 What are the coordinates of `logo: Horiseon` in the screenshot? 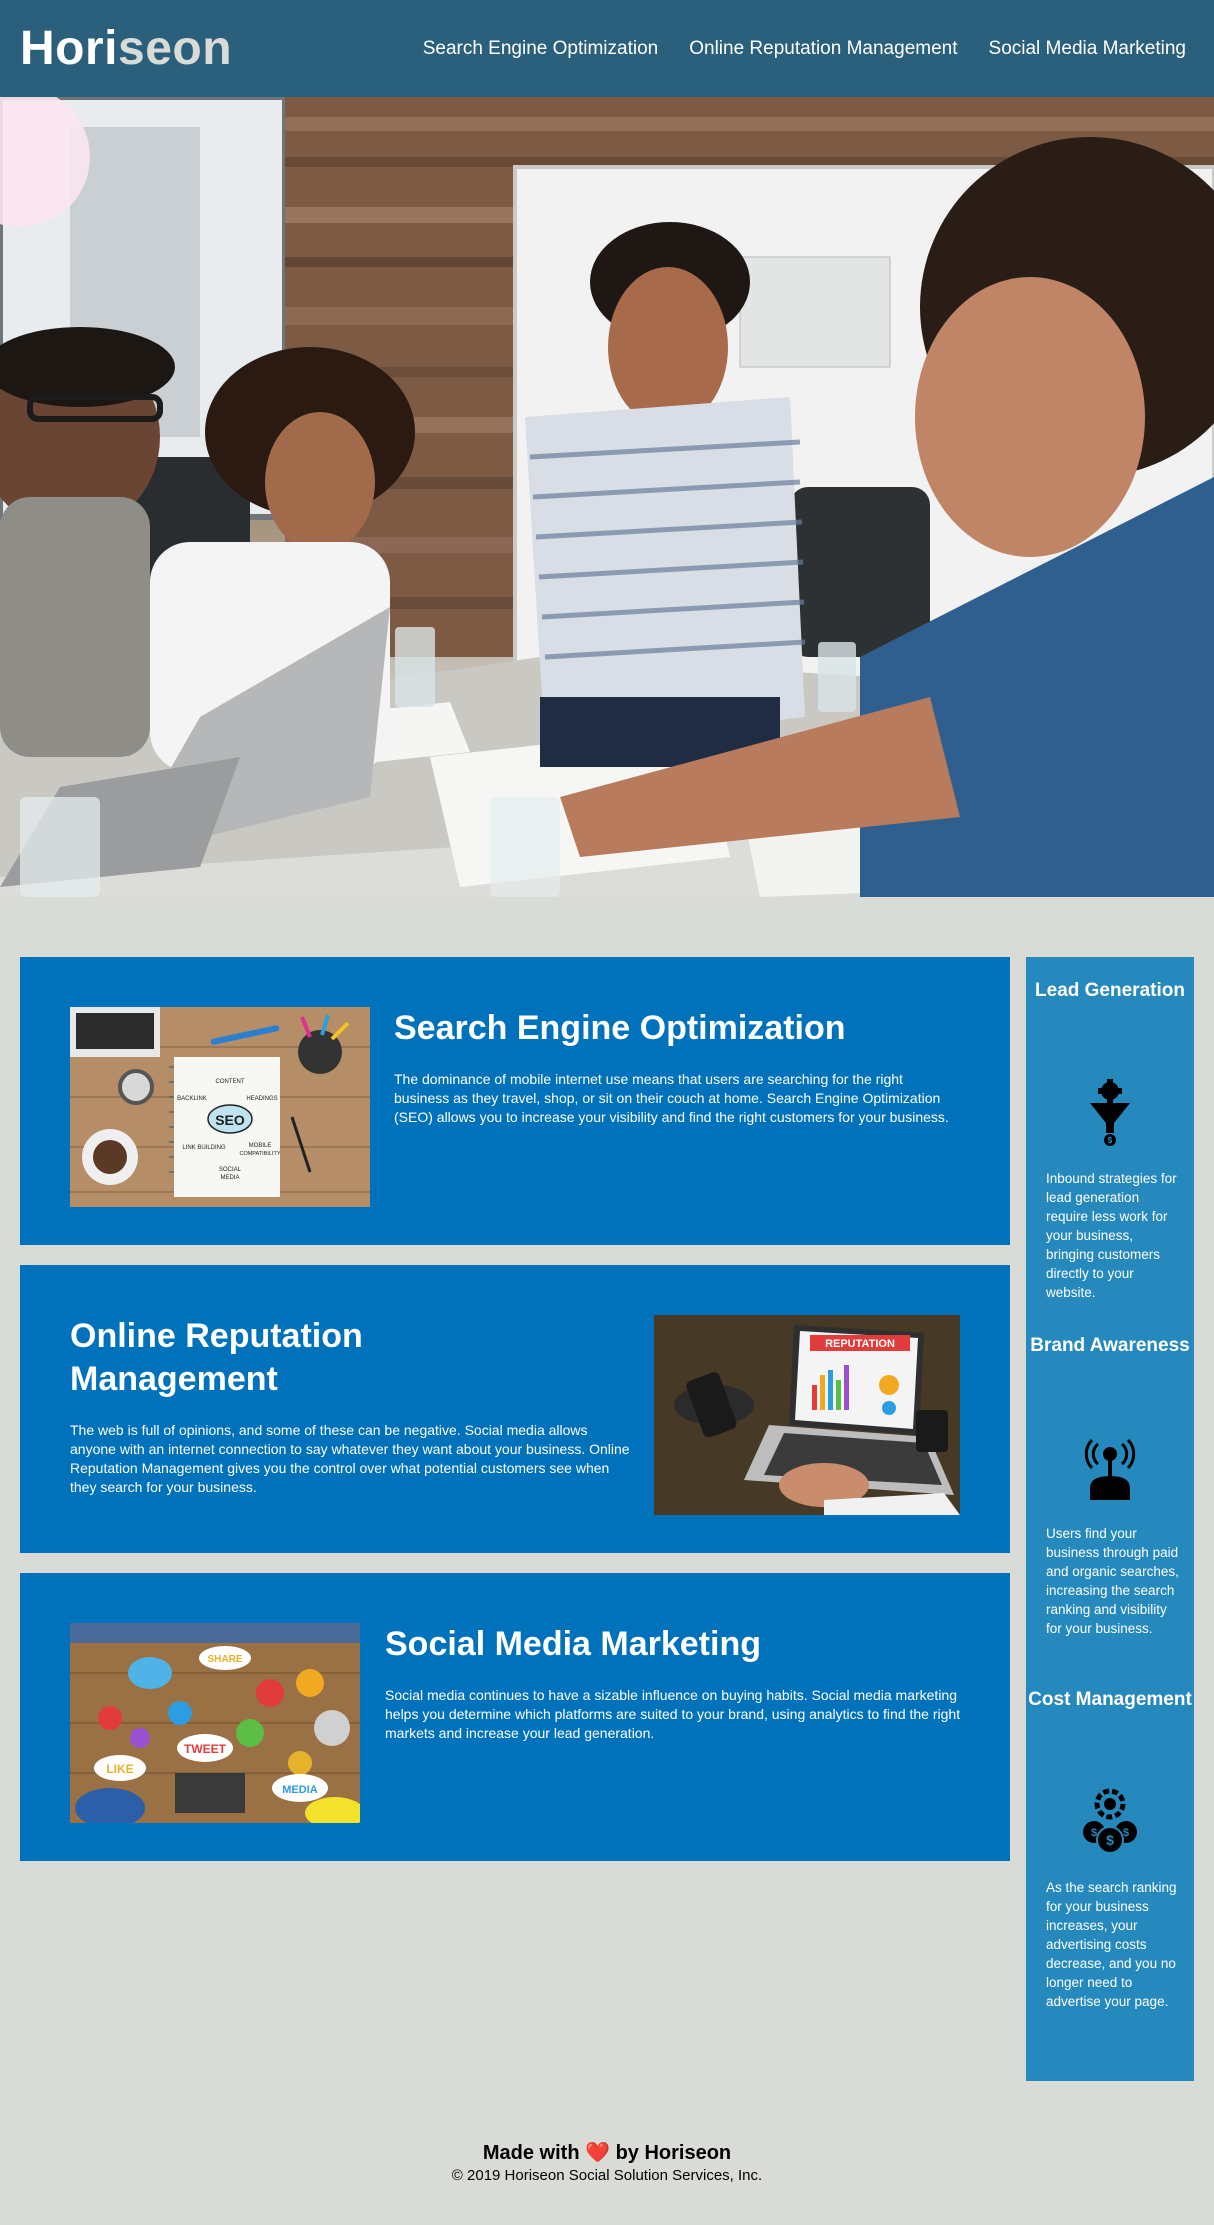 It's located at (126, 48).